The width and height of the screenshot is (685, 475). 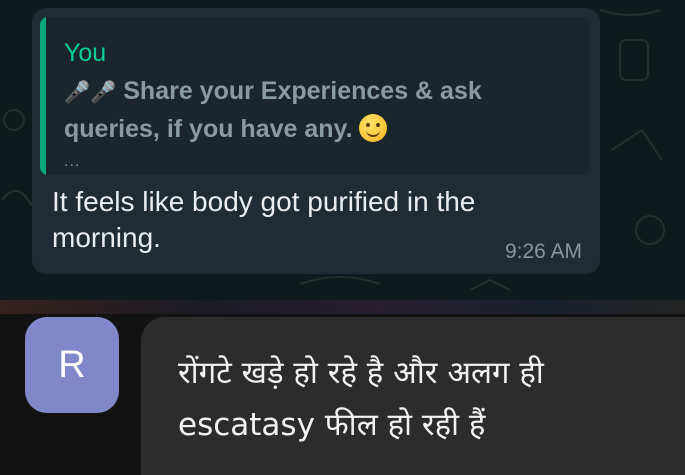 I want to click on quote-accent-bar, so click(x=43, y=96).